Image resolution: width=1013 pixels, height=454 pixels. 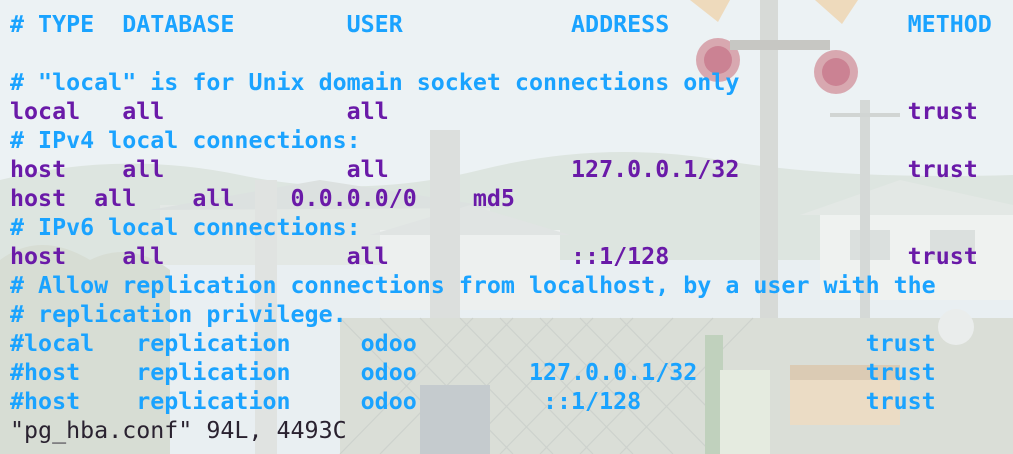 I want to click on comment-ipv6-line: # IPv6 local connections:, so click(x=185, y=227).